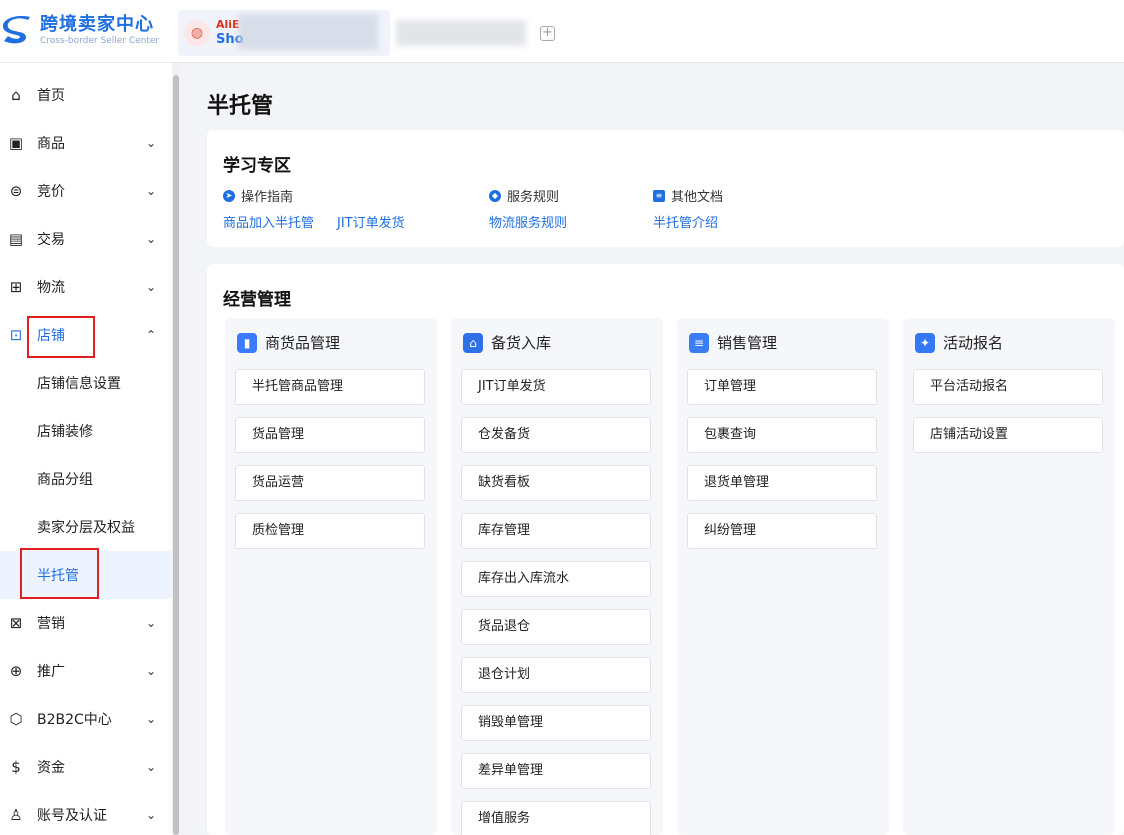  What do you see at coordinates (16, 143) in the screenshot?
I see `product-icon: ▣` at bounding box center [16, 143].